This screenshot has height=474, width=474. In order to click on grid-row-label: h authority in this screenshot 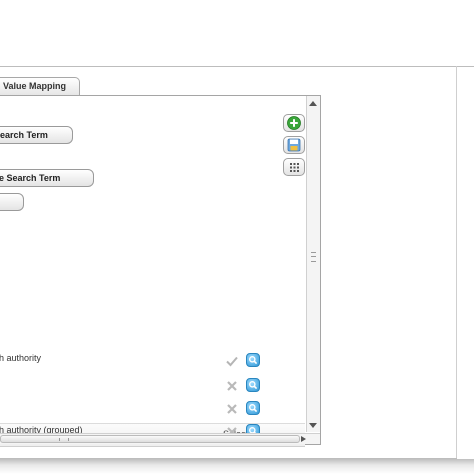, I will do `click(21, 358)`.